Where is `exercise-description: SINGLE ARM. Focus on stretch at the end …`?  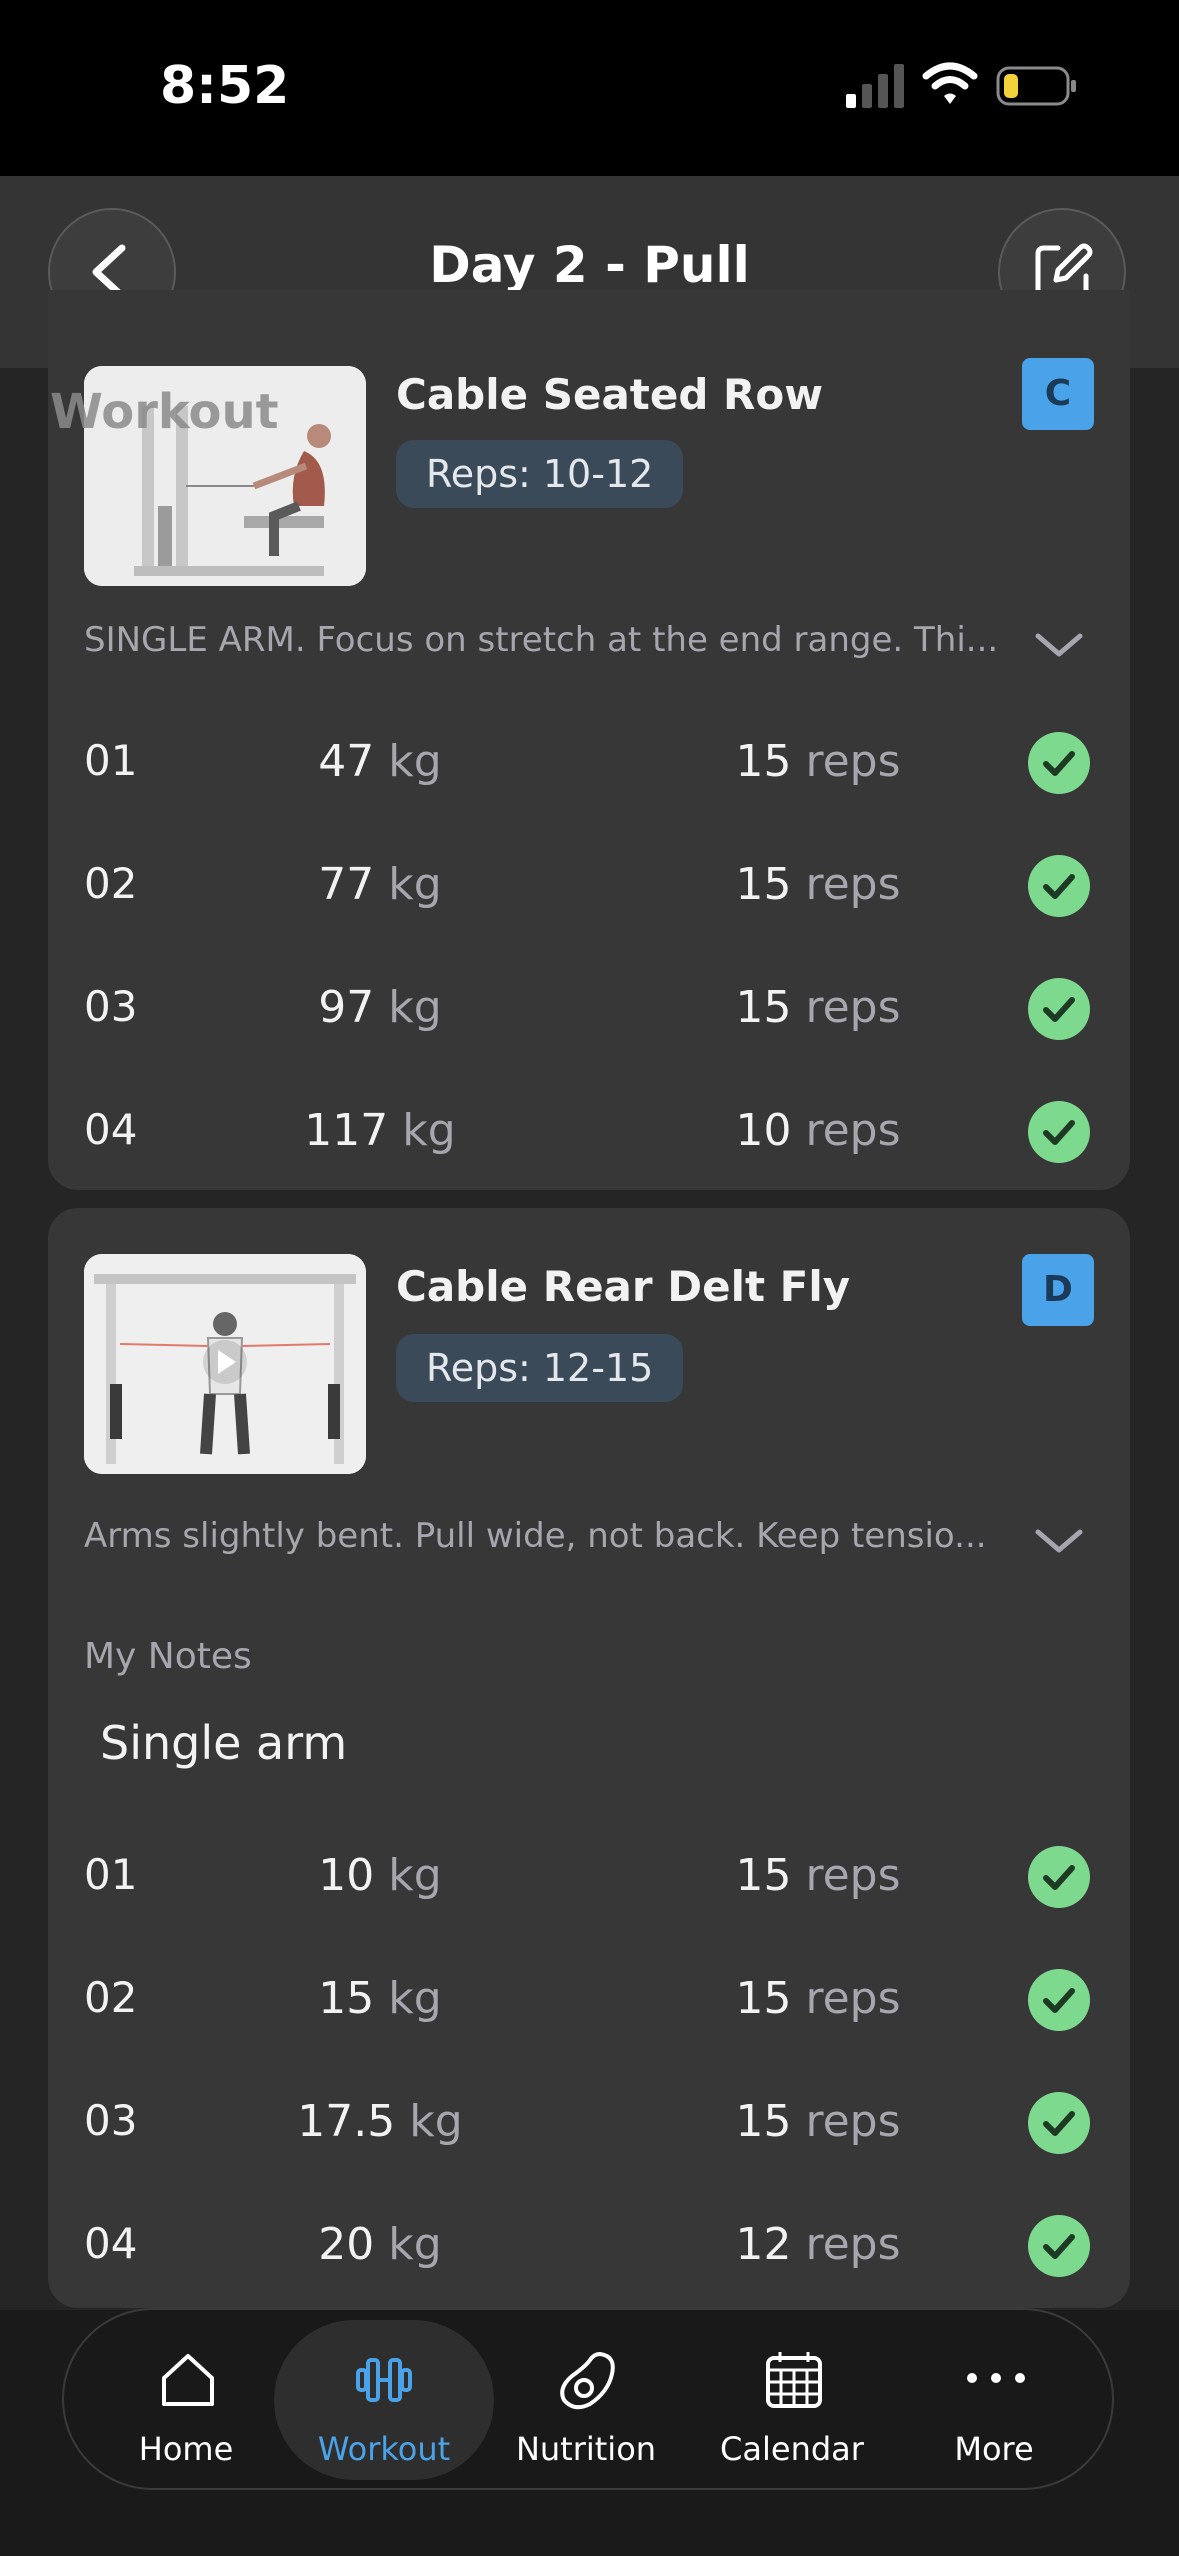 exercise-description: SINGLE ARM. Focus on stretch at the end … is located at coordinates (544, 640).